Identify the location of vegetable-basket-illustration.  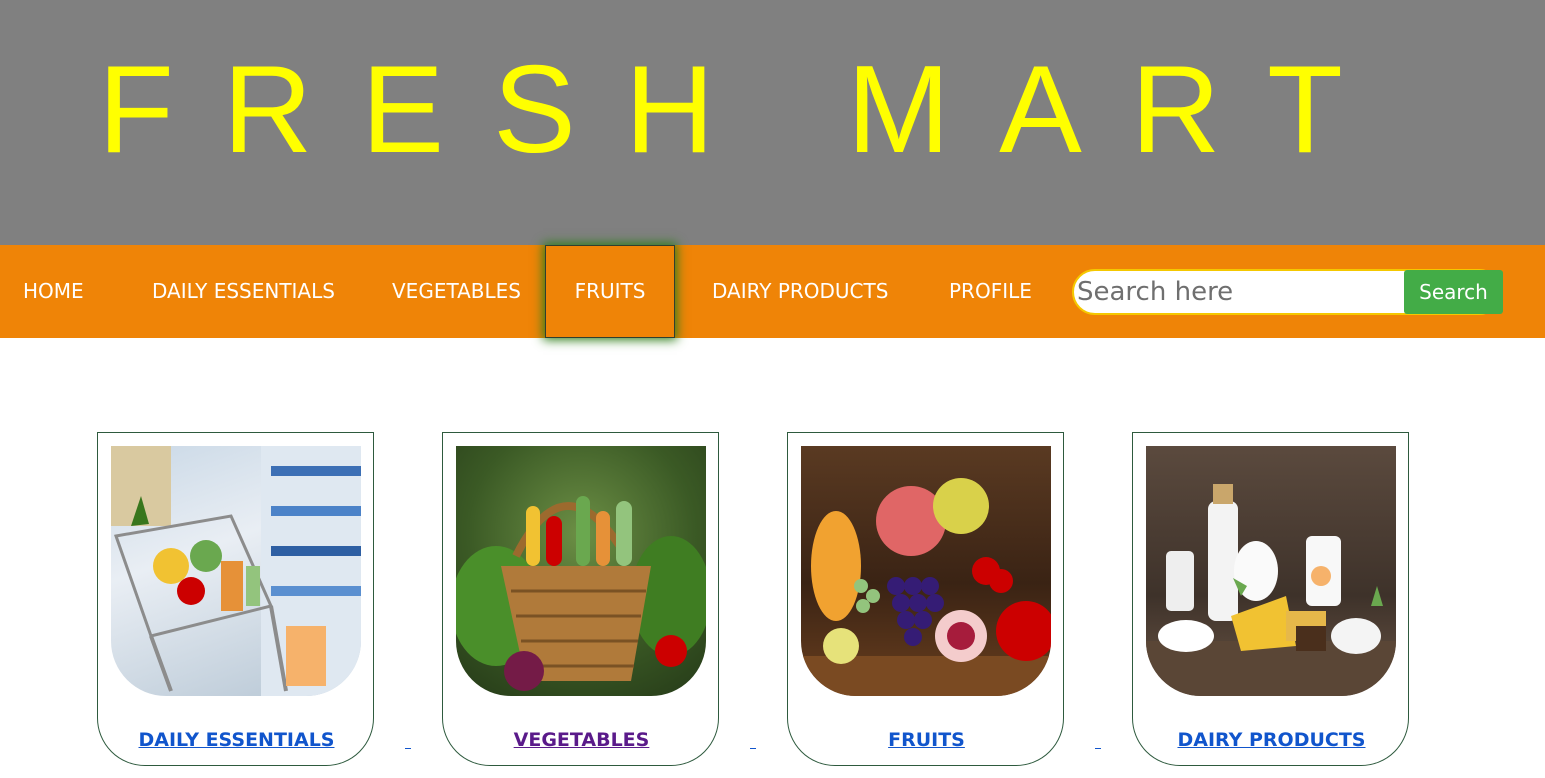
(581, 593).